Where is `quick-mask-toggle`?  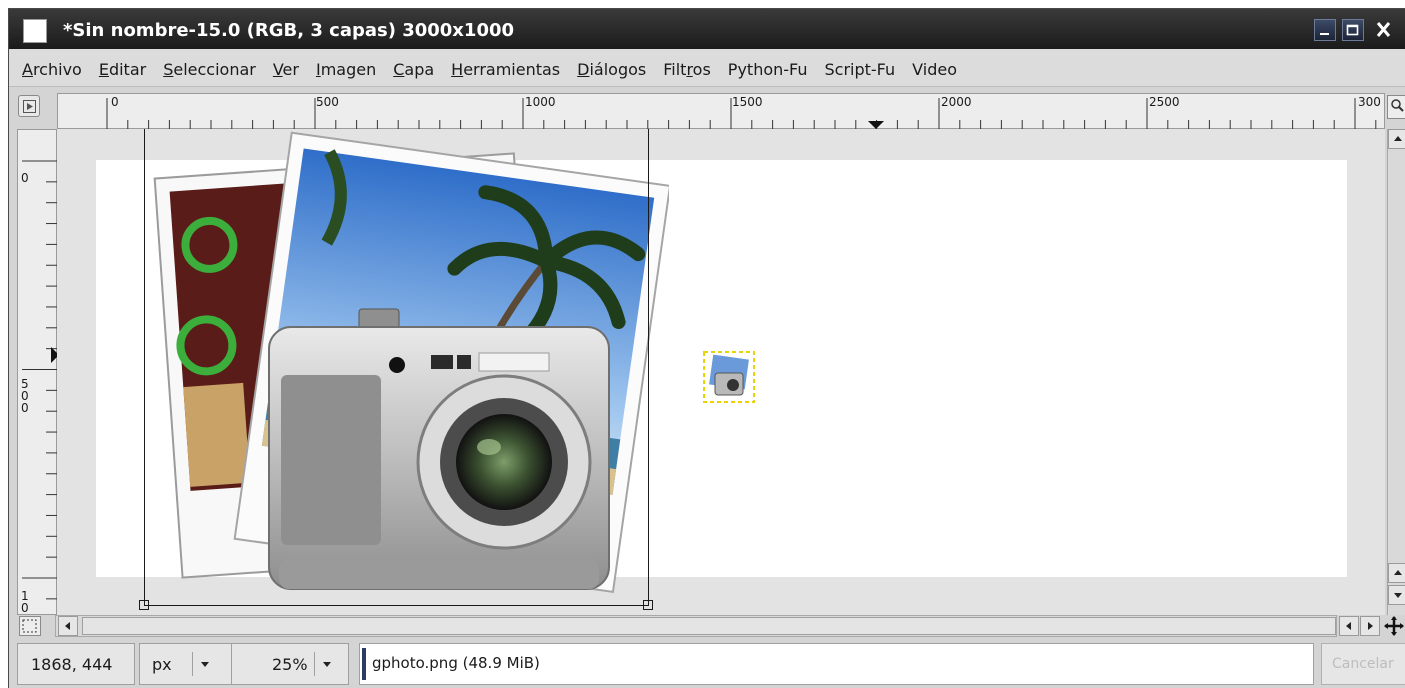 quick-mask-toggle is located at coordinates (30, 626).